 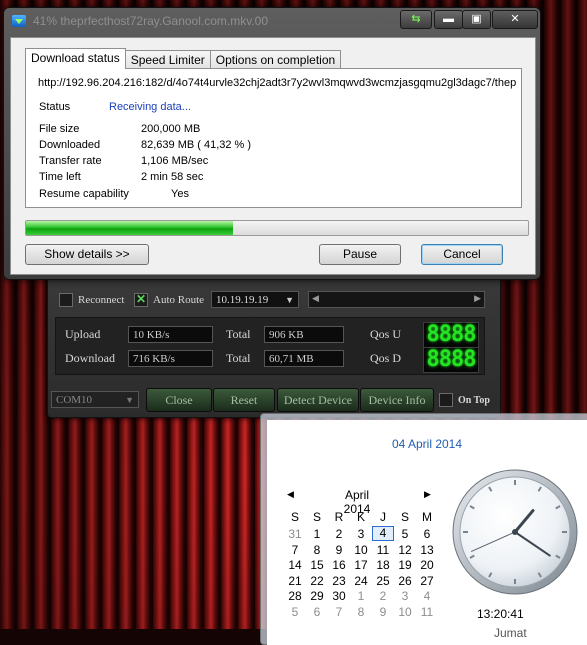 What do you see at coordinates (515, 19) in the screenshot?
I see `close-window-button: ✕` at bounding box center [515, 19].